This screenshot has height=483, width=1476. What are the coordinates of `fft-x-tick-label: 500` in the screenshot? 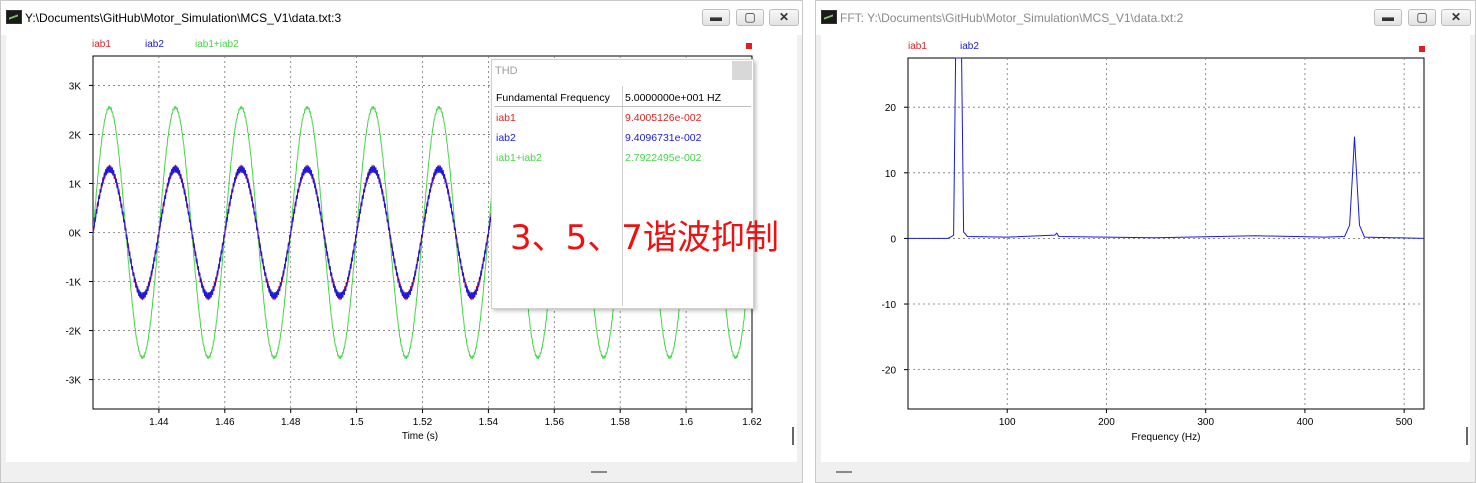 It's located at (1404, 422).